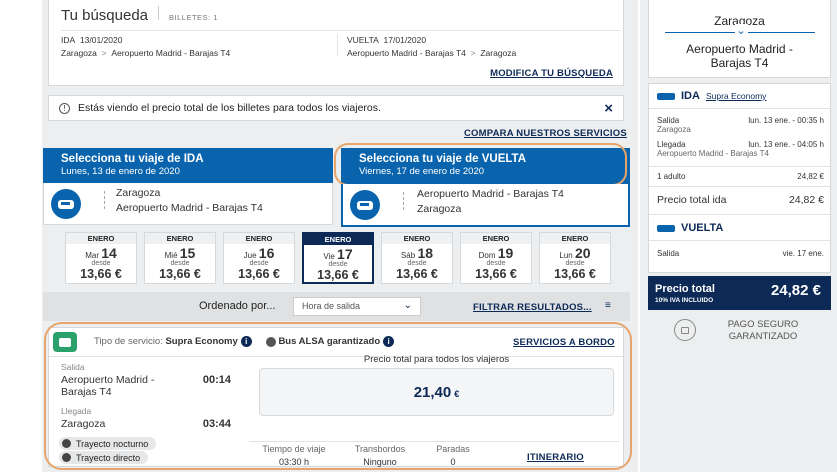  What do you see at coordinates (736, 96) in the screenshot?
I see `sidebar-ida-service: Supra Economy` at bounding box center [736, 96].